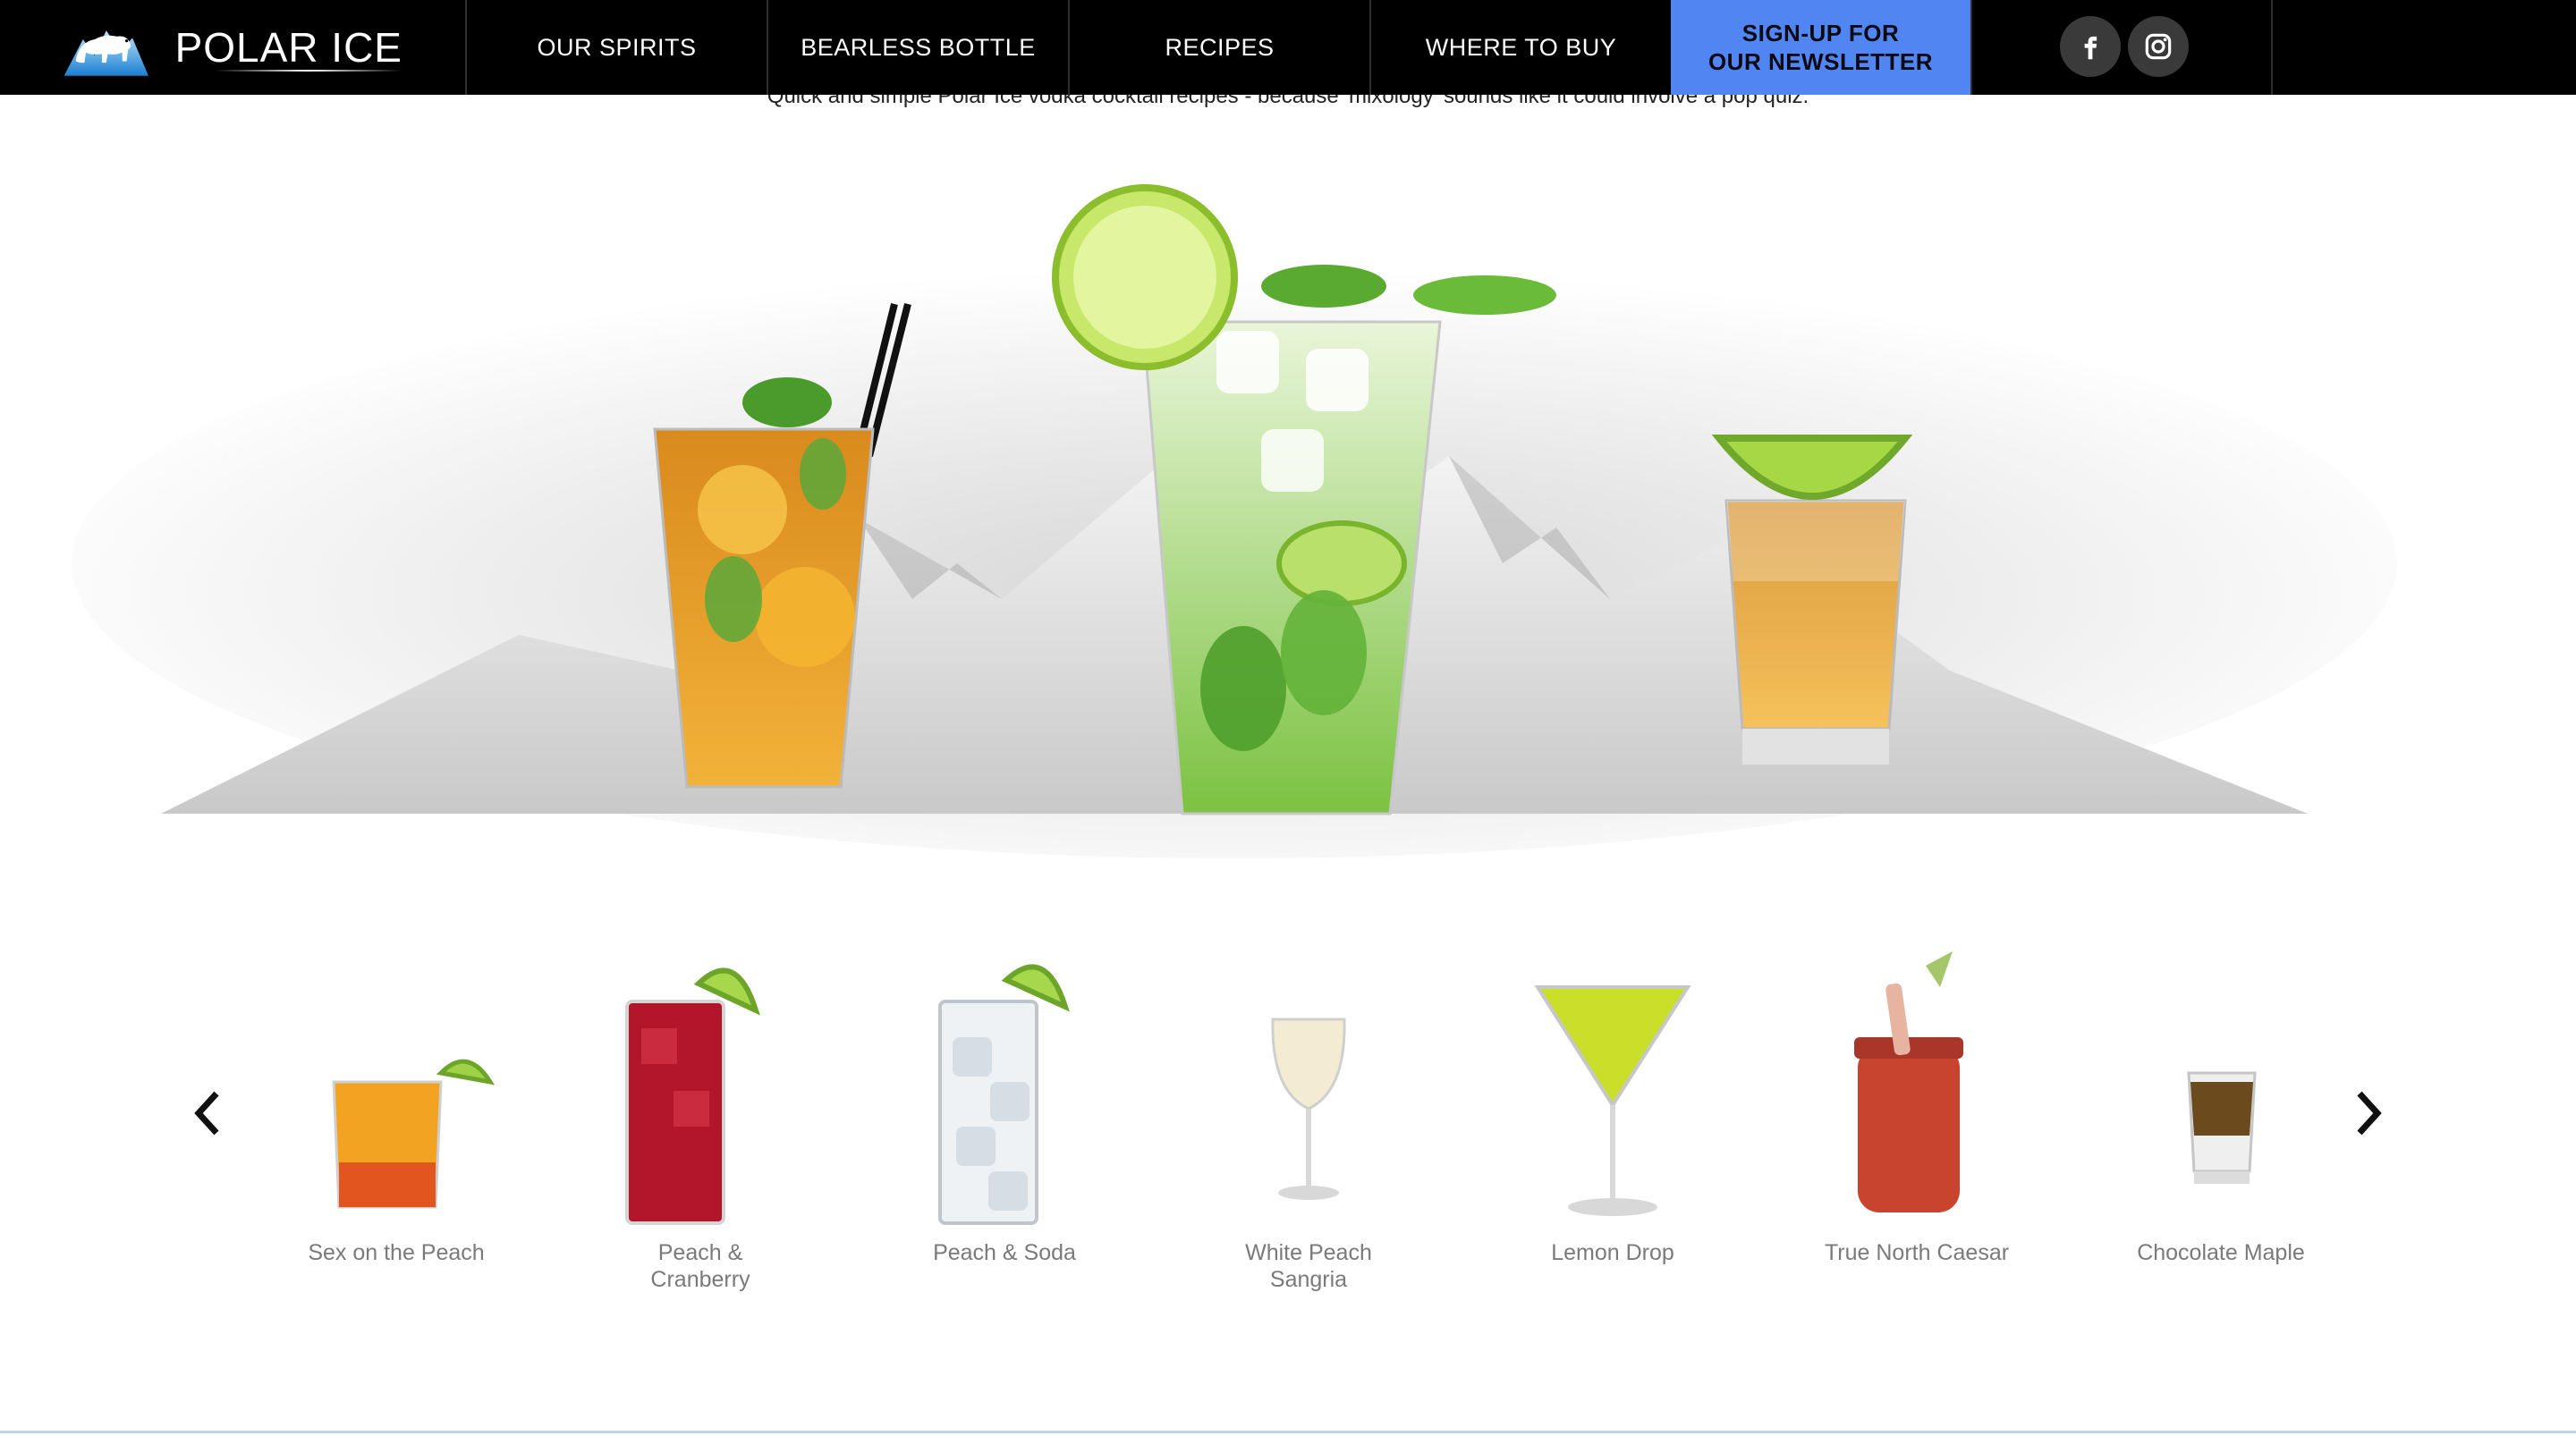 The image size is (2576, 1436). I want to click on nav-recipes: RECIPES, so click(1218, 47).